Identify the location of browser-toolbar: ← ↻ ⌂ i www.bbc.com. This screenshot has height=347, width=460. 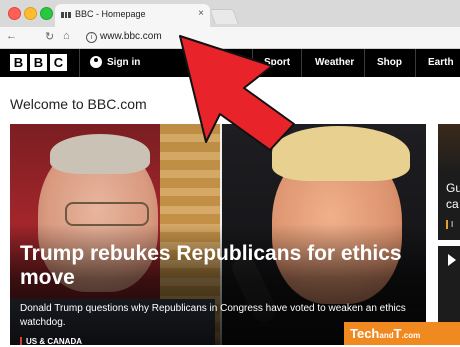
(230, 38).